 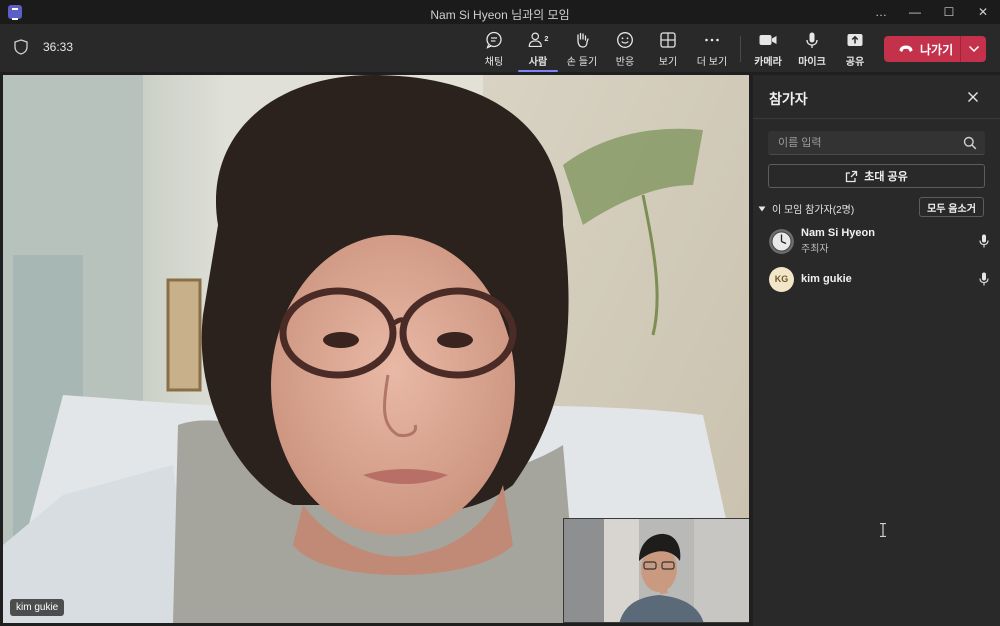 I want to click on avatar, so click(x=781, y=241).